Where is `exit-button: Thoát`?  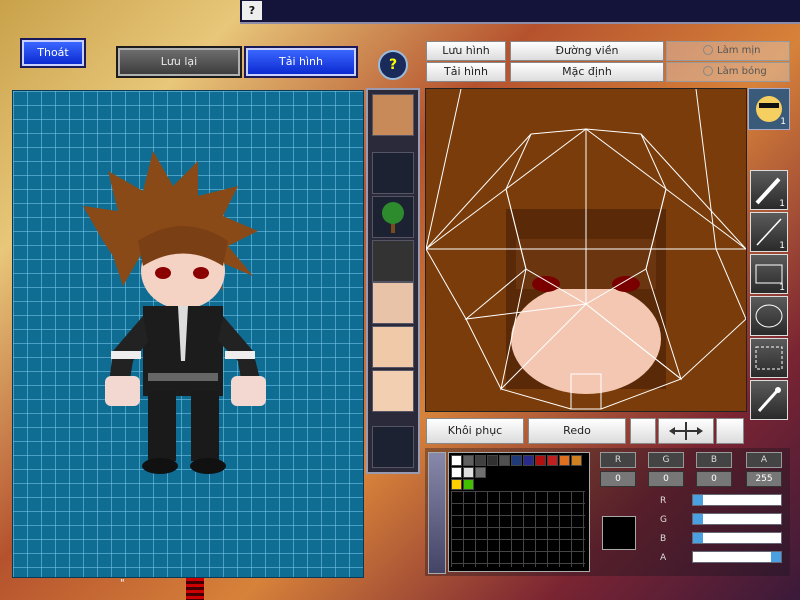
exit-button: Thoát is located at coordinates (53, 53).